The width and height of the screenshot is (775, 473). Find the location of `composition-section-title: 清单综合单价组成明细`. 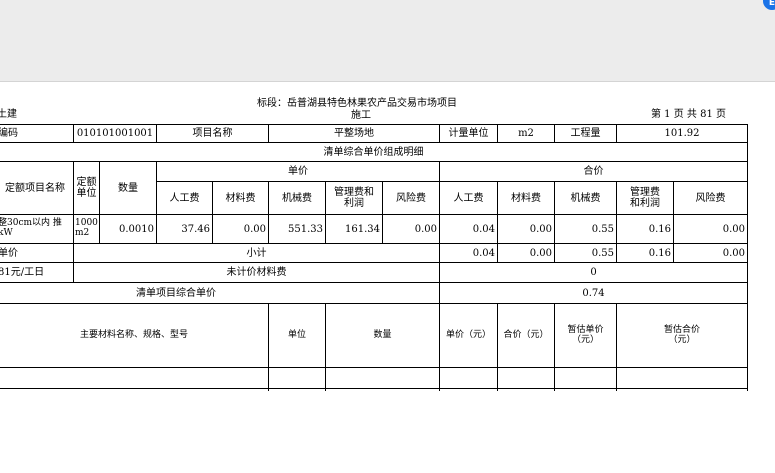

composition-section-title: 清单综合单价组成明细 is located at coordinates (373, 152).